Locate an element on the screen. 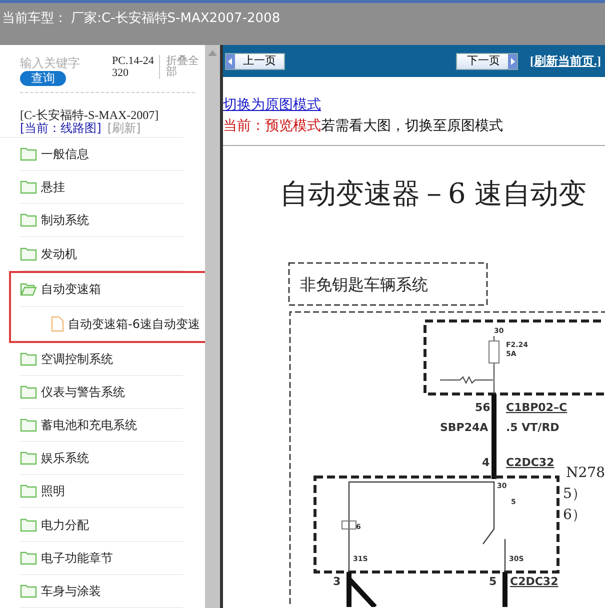 The height and width of the screenshot is (608, 605). tree-item: 自动变速箱 is located at coordinates (101, 289).